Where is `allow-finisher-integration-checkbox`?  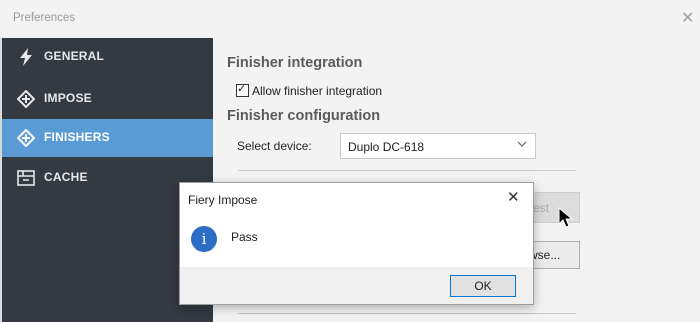 allow-finisher-integration-checkbox is located at coordinates (242, 89).